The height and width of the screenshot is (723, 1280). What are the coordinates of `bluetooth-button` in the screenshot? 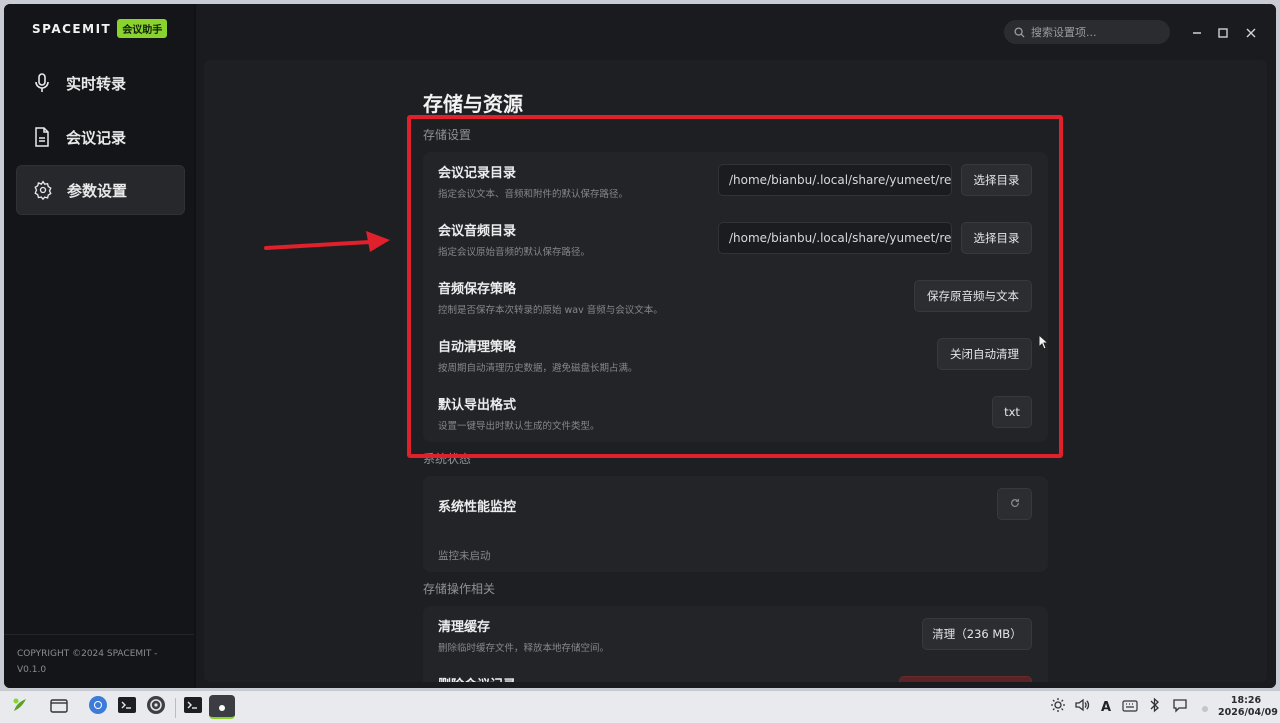 It's located at (1155, 707).